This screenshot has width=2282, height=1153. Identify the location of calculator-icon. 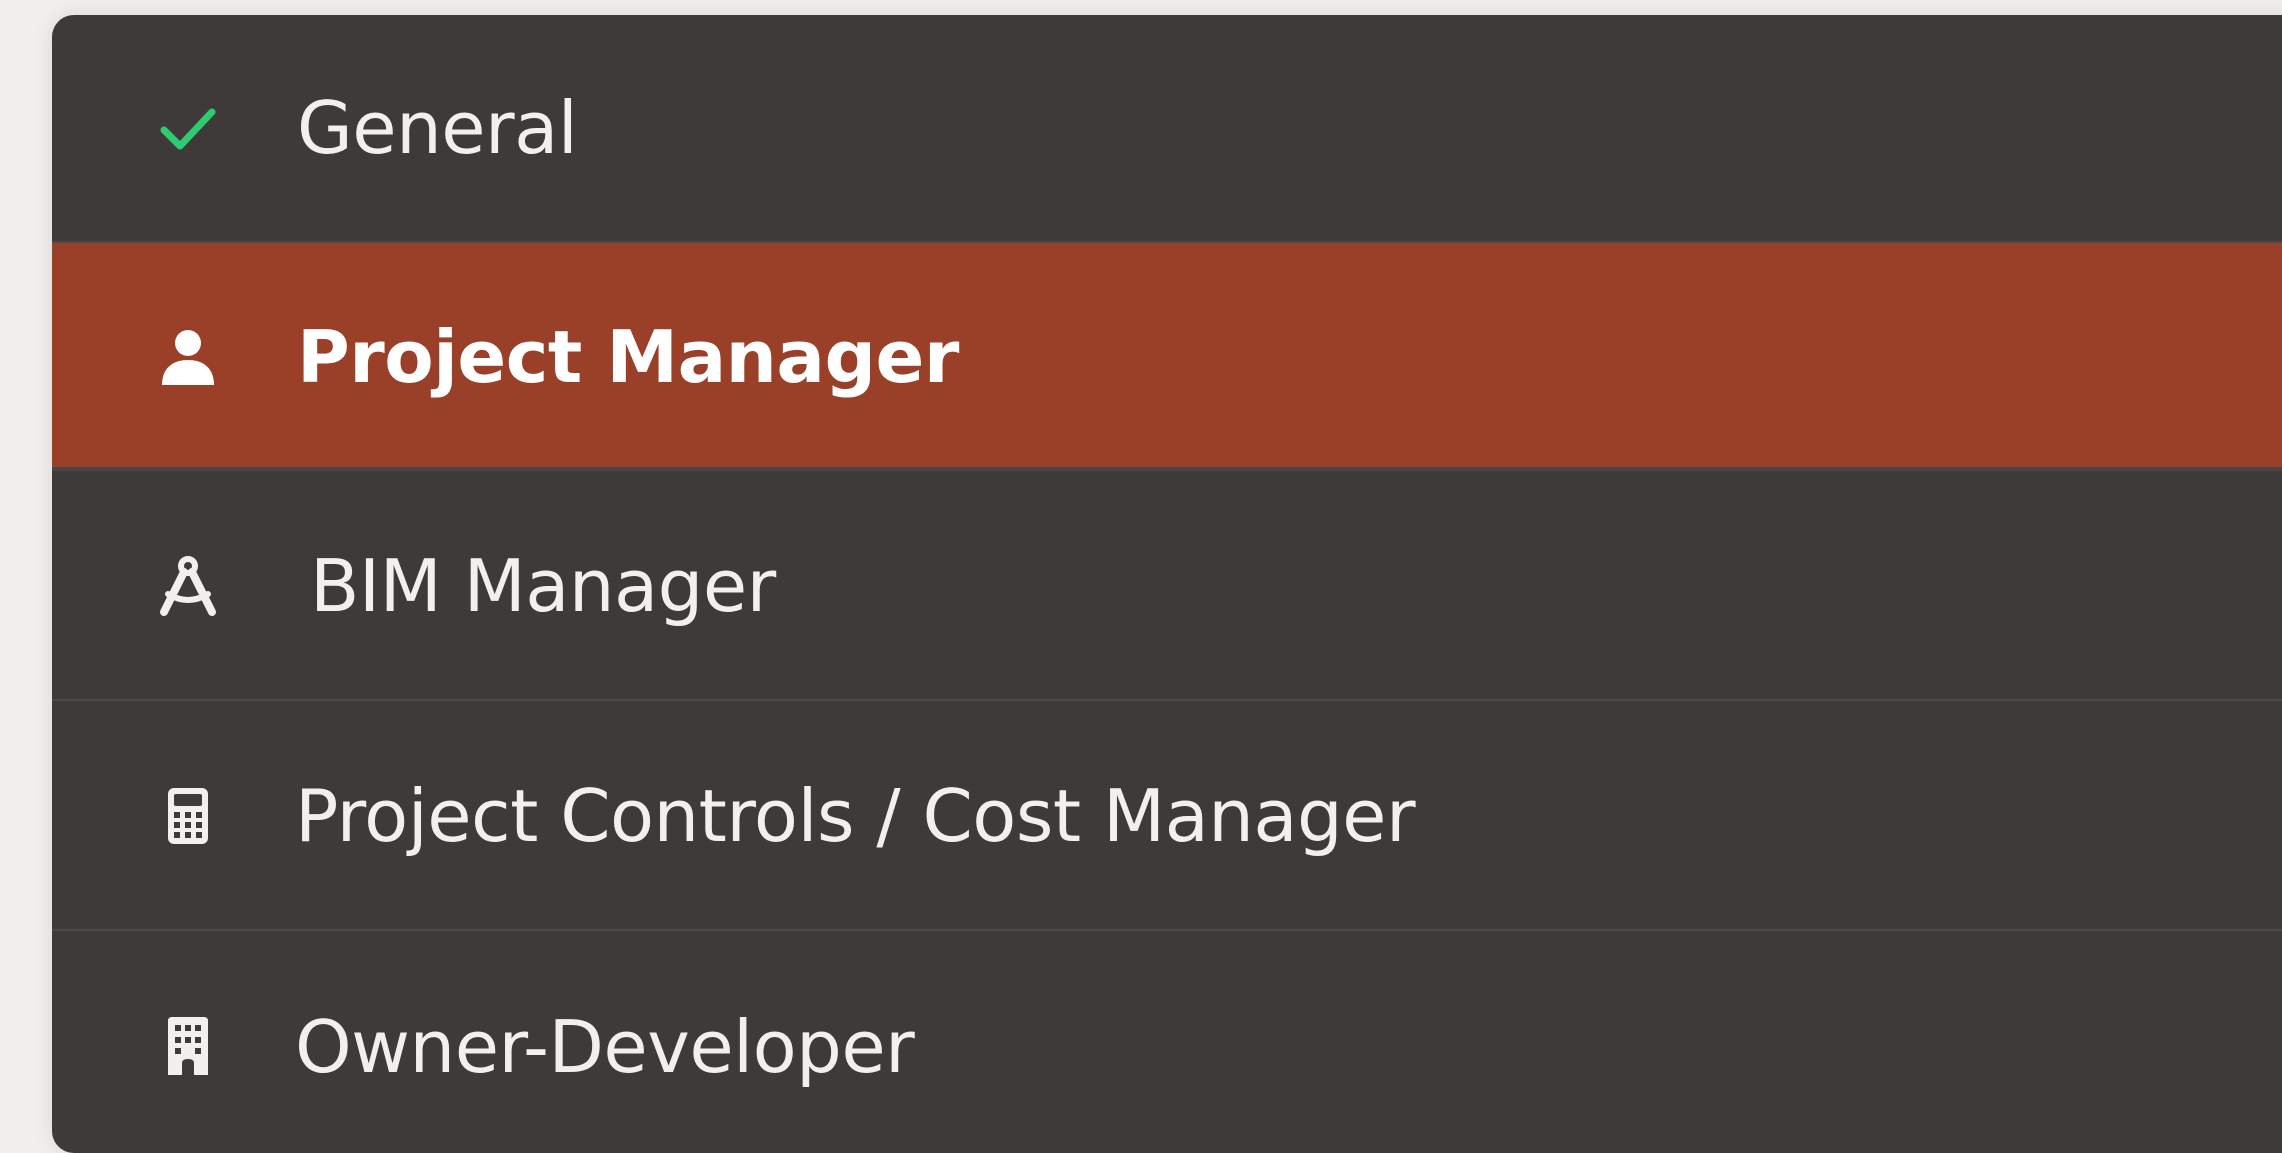
(188, 816).